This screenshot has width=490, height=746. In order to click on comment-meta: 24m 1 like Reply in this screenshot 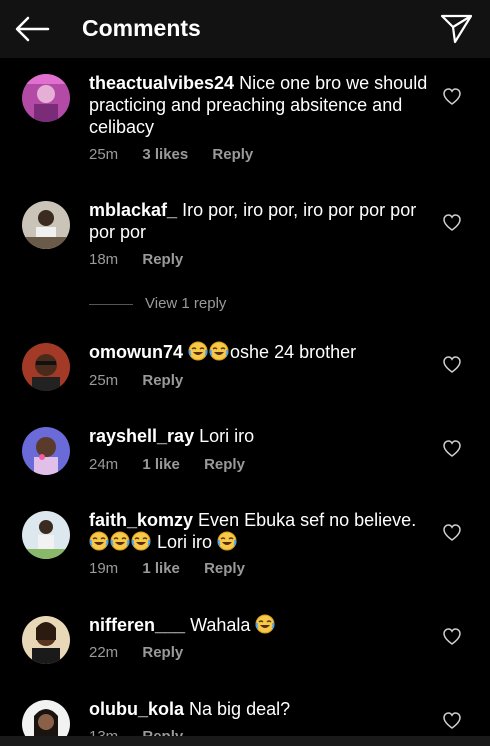, I will do `click(177, 465)`.